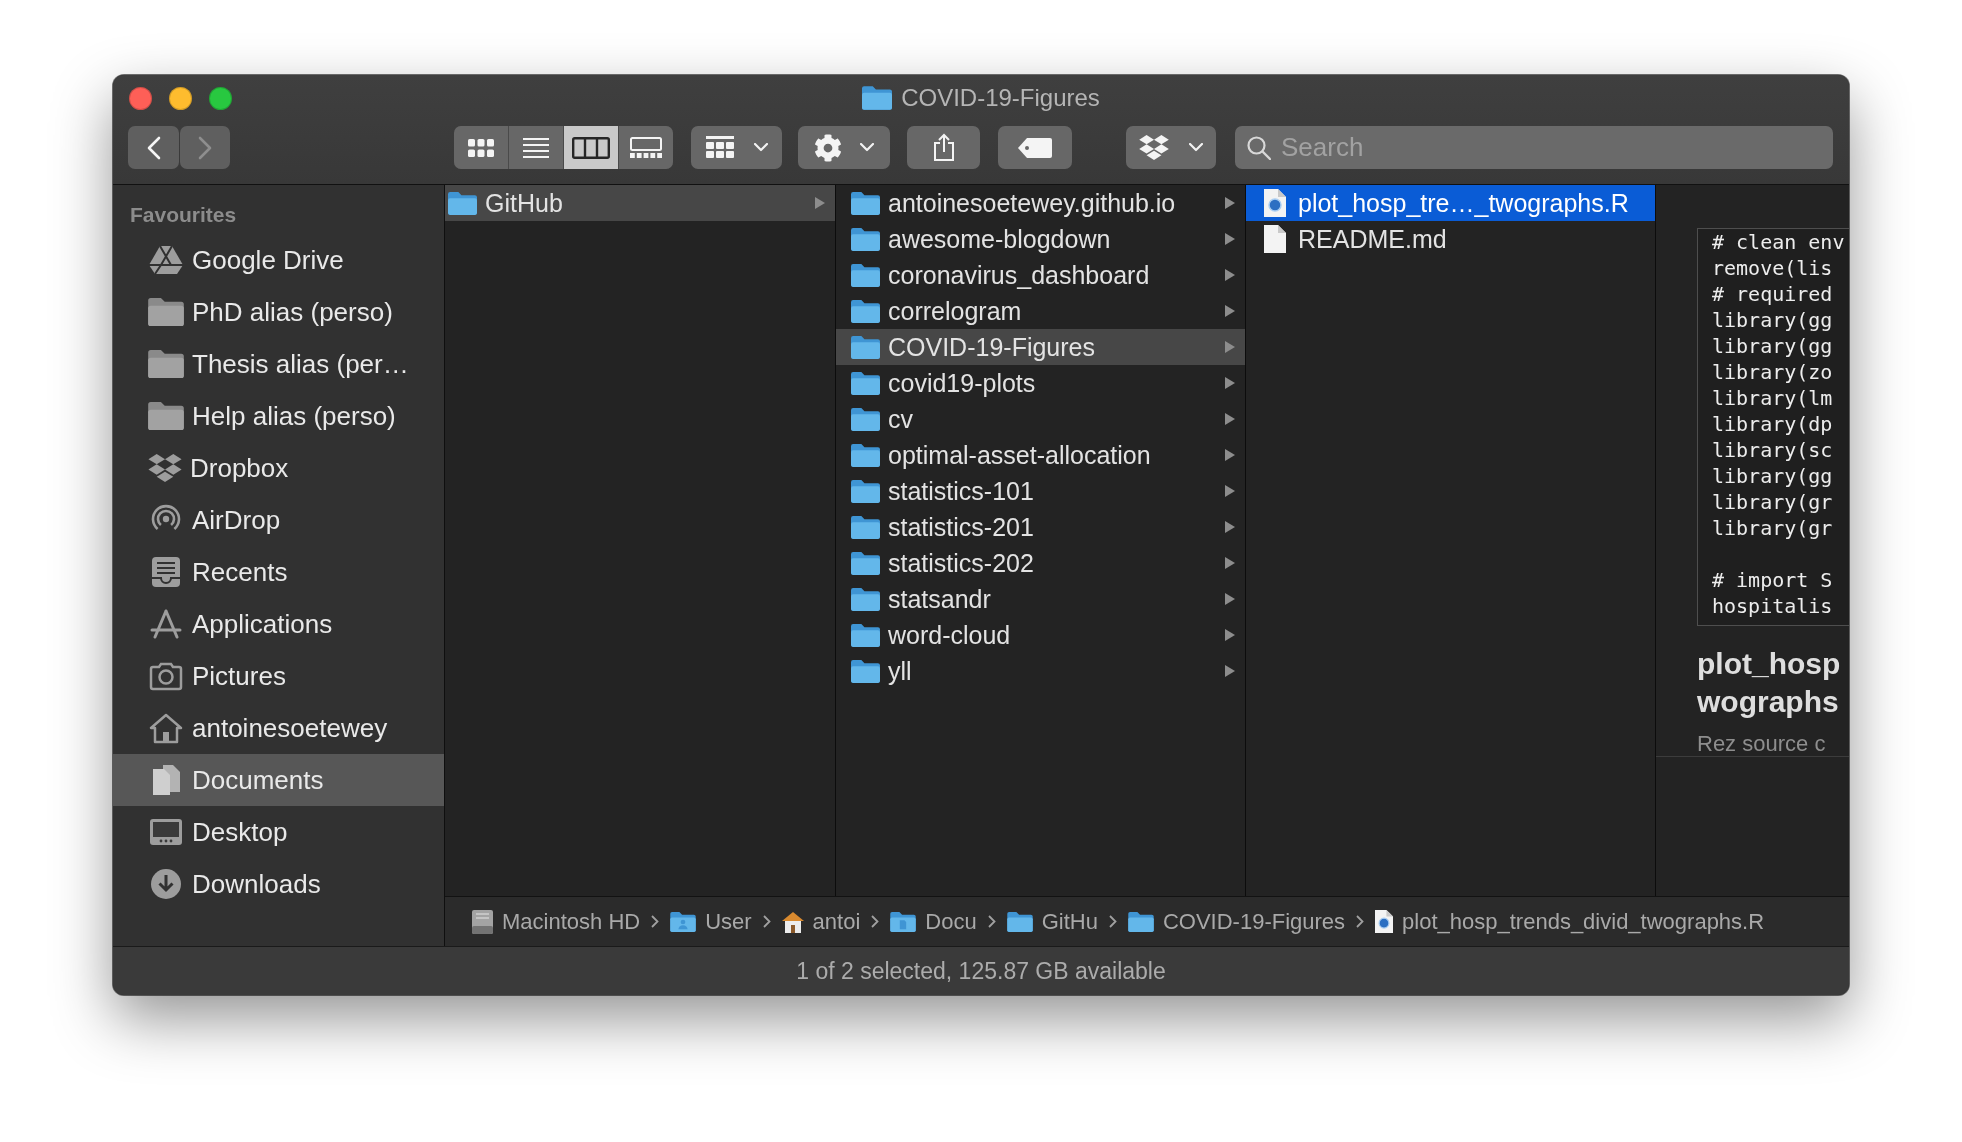  I want to click on folder-row: GitHub, so click(640, 203).